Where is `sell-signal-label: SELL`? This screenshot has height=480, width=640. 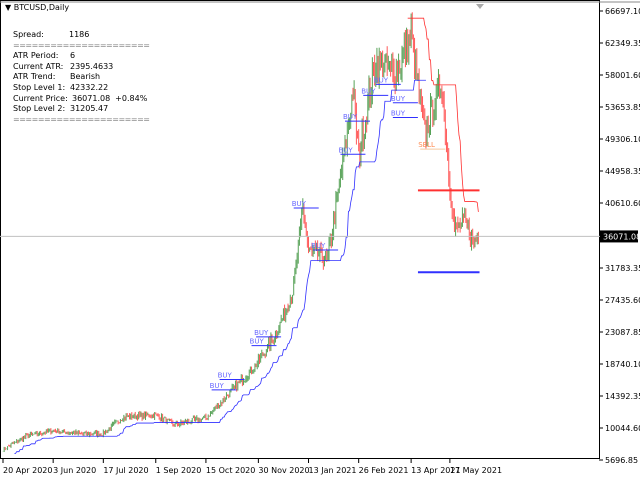 sell-signal-label: SELL is located at coordinates (426, 145).